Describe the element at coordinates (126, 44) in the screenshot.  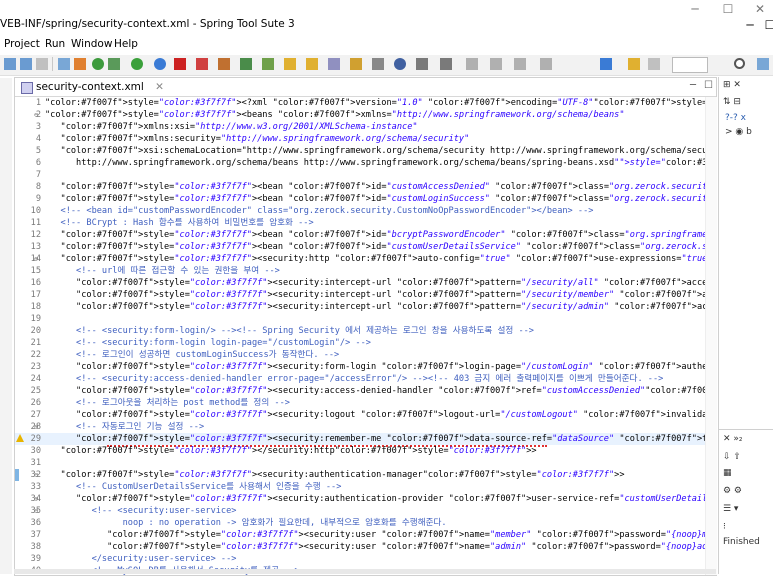
I see `menu-help: Help` at that location.